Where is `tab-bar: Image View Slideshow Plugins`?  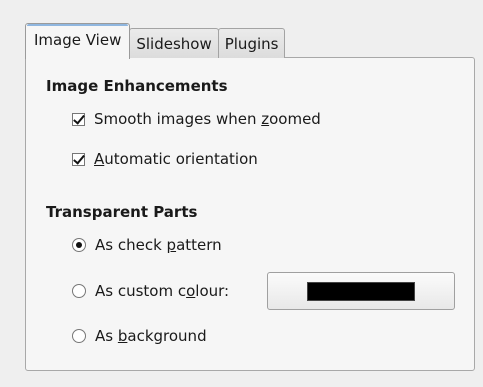
tab-bar: Image View Slideshow Plugins is located at coordinates (155, 40).